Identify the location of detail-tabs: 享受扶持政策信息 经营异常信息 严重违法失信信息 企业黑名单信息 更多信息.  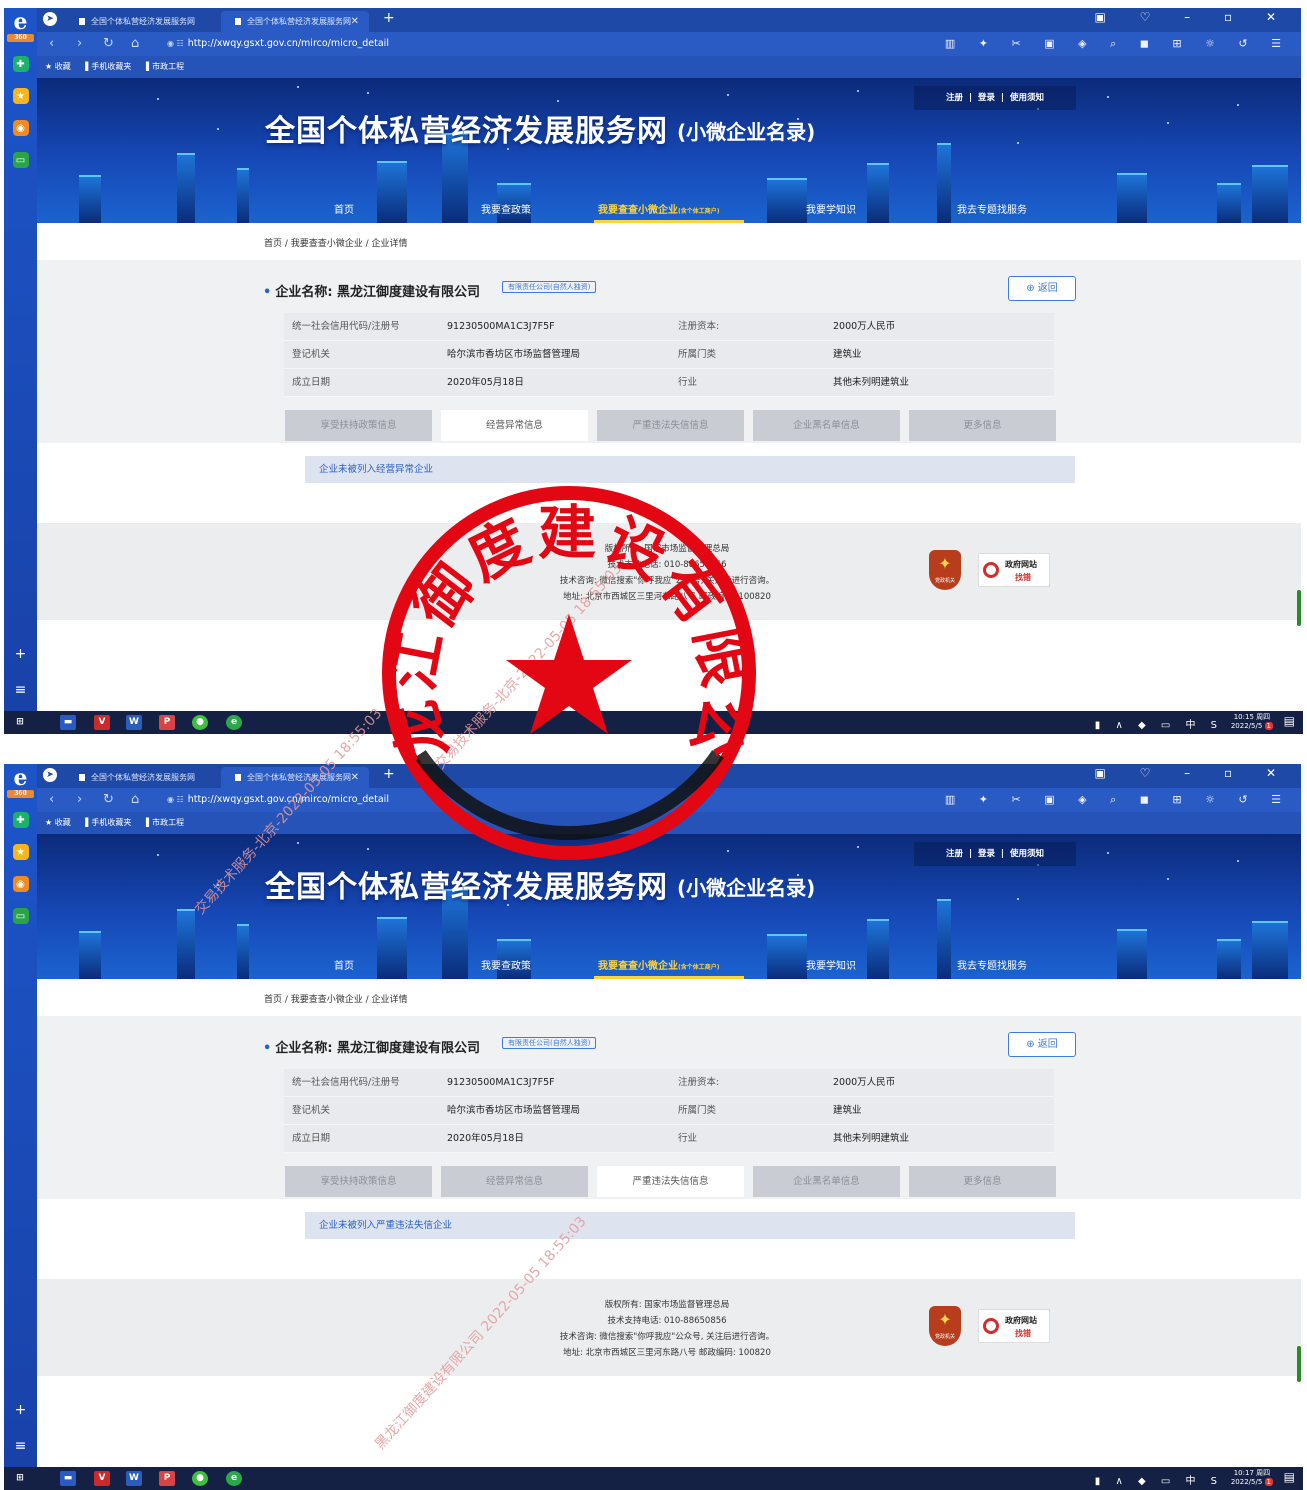
(671, 1181).